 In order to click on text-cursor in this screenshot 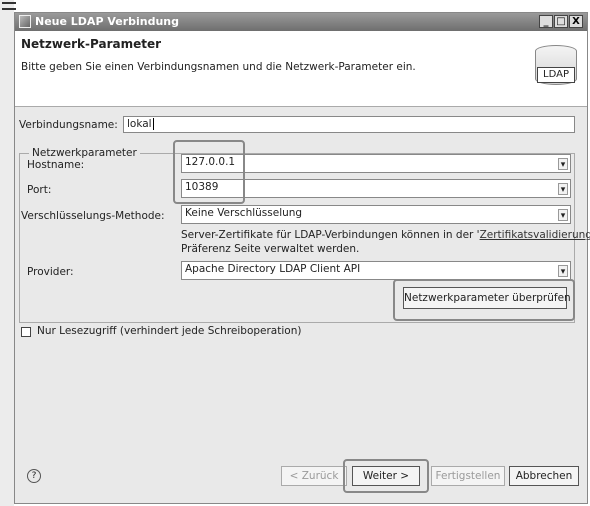, I will do `click(153, 124)`.